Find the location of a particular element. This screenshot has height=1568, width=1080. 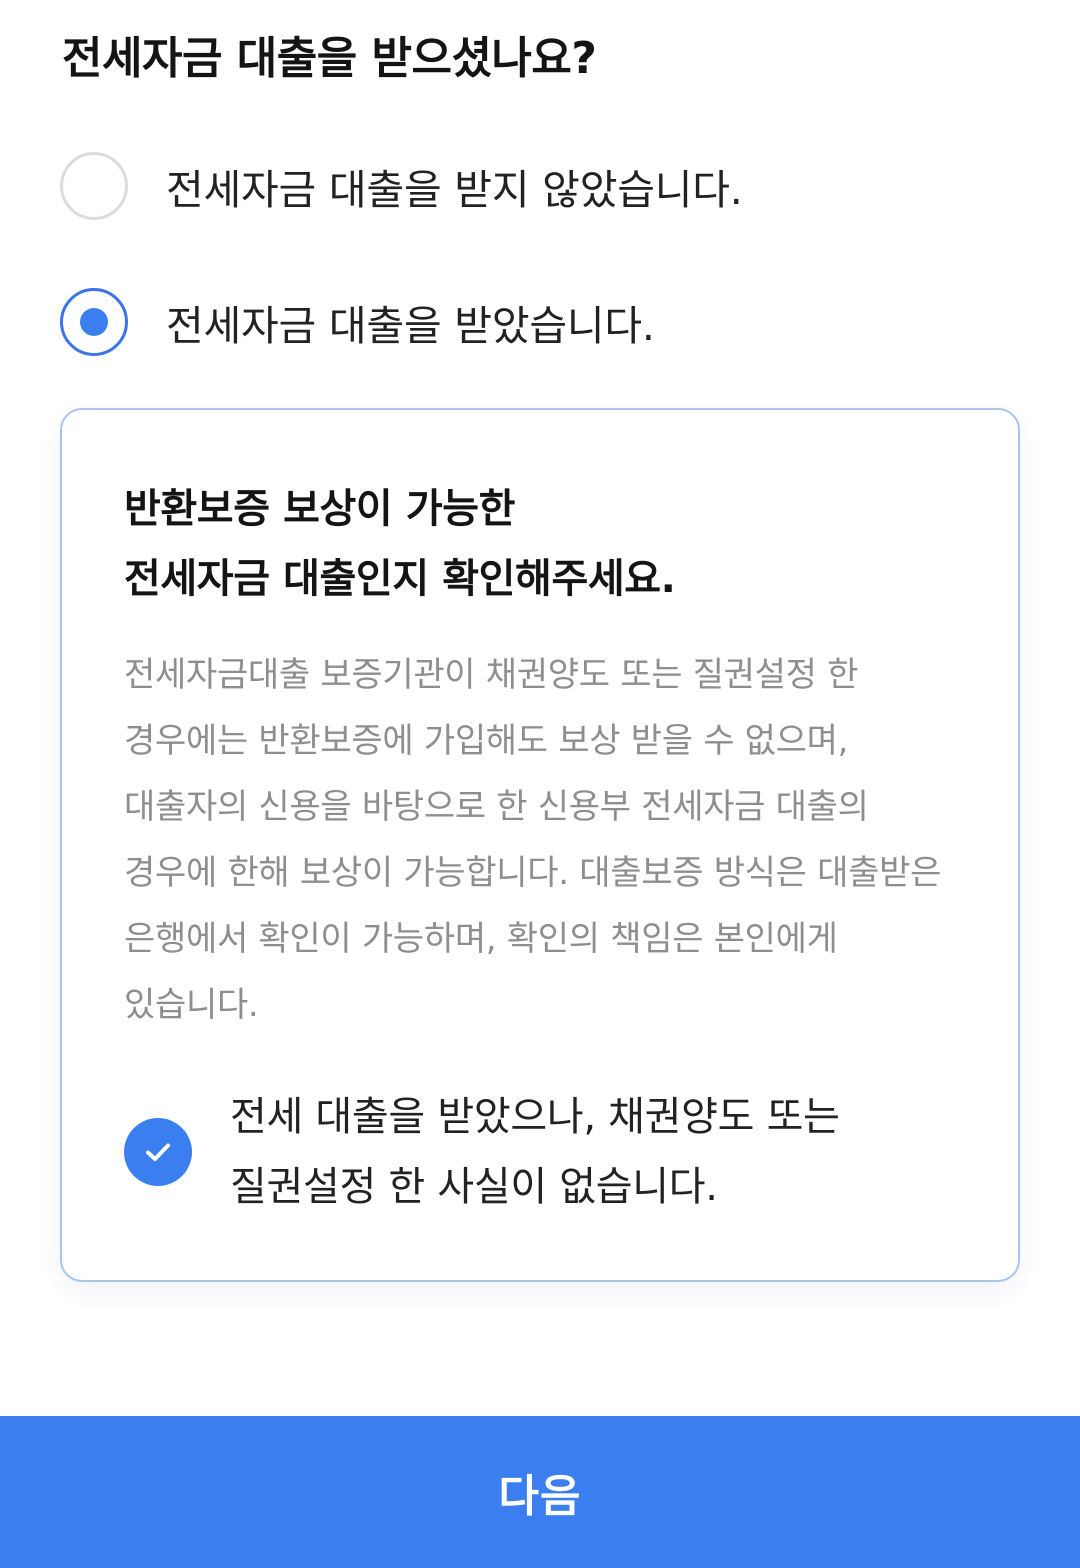

radio-selected is located at coordinates (94, 322).